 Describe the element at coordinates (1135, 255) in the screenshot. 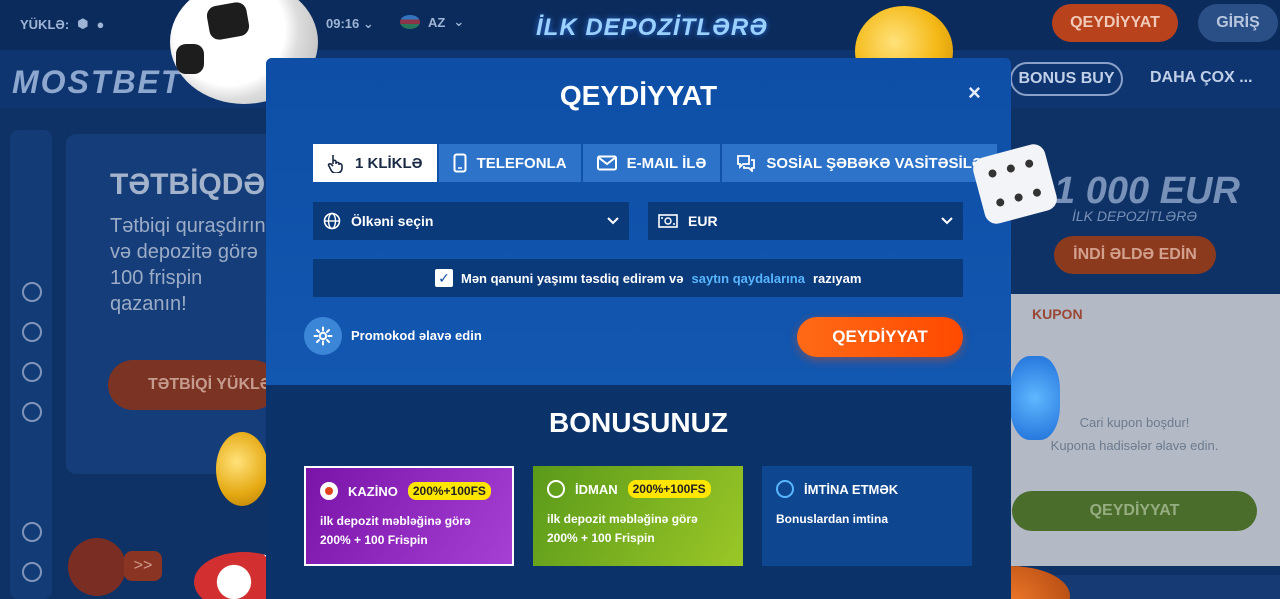

I see `get-bonus-button: İNDİ ƏLDƏ EDİN` at that location.